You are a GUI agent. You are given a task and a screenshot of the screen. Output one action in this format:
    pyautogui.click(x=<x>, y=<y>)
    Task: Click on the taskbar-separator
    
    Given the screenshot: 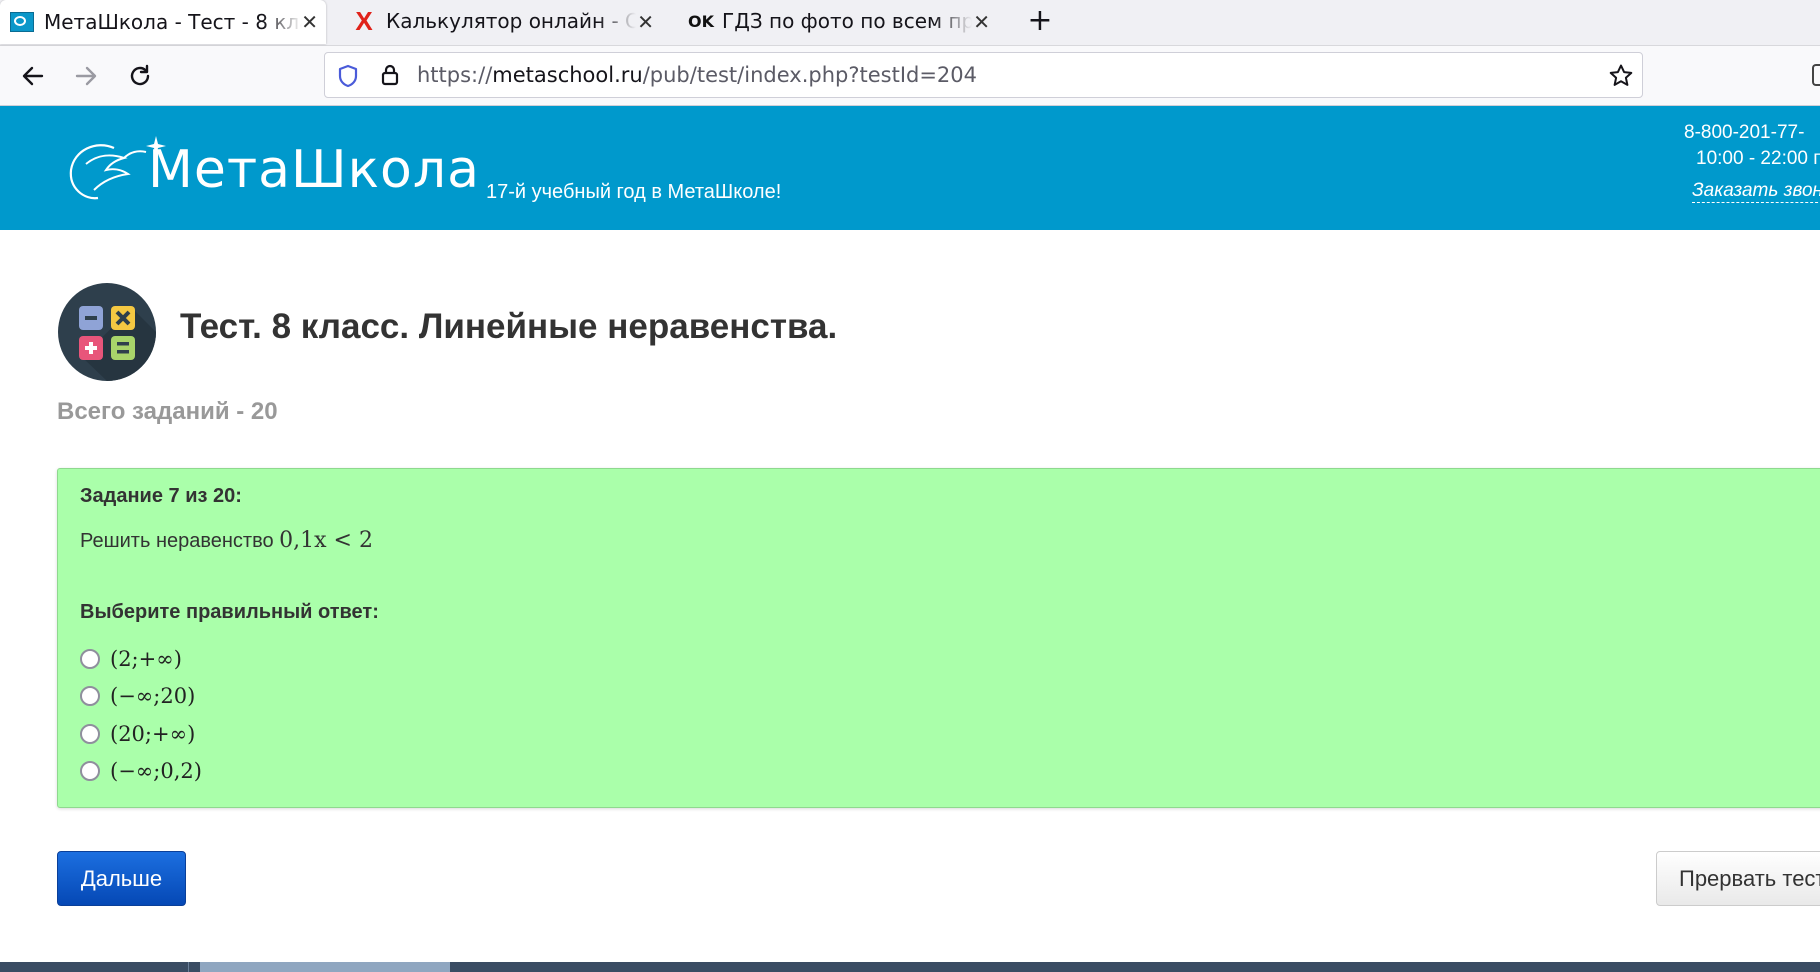 What is the action you would take?
    pyautogui.click(x=188, y=967)
    